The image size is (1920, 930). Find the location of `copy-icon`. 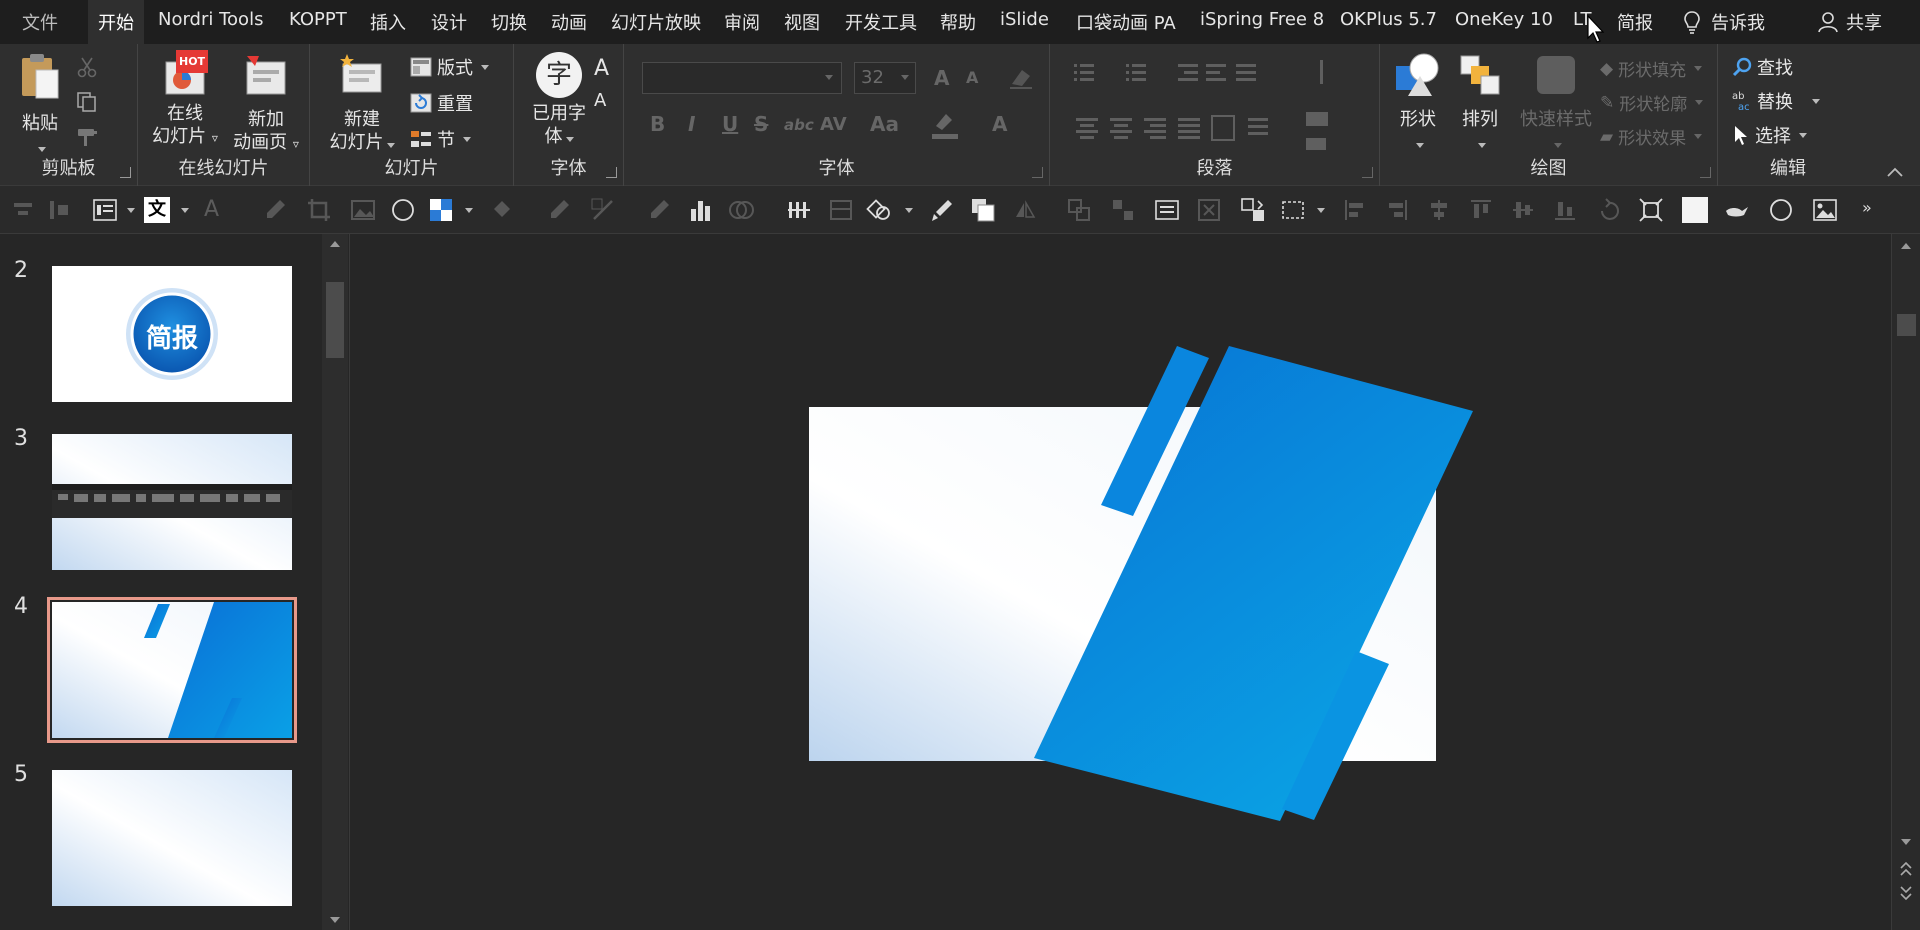

copy-icon is located at coordinates (87, 102).